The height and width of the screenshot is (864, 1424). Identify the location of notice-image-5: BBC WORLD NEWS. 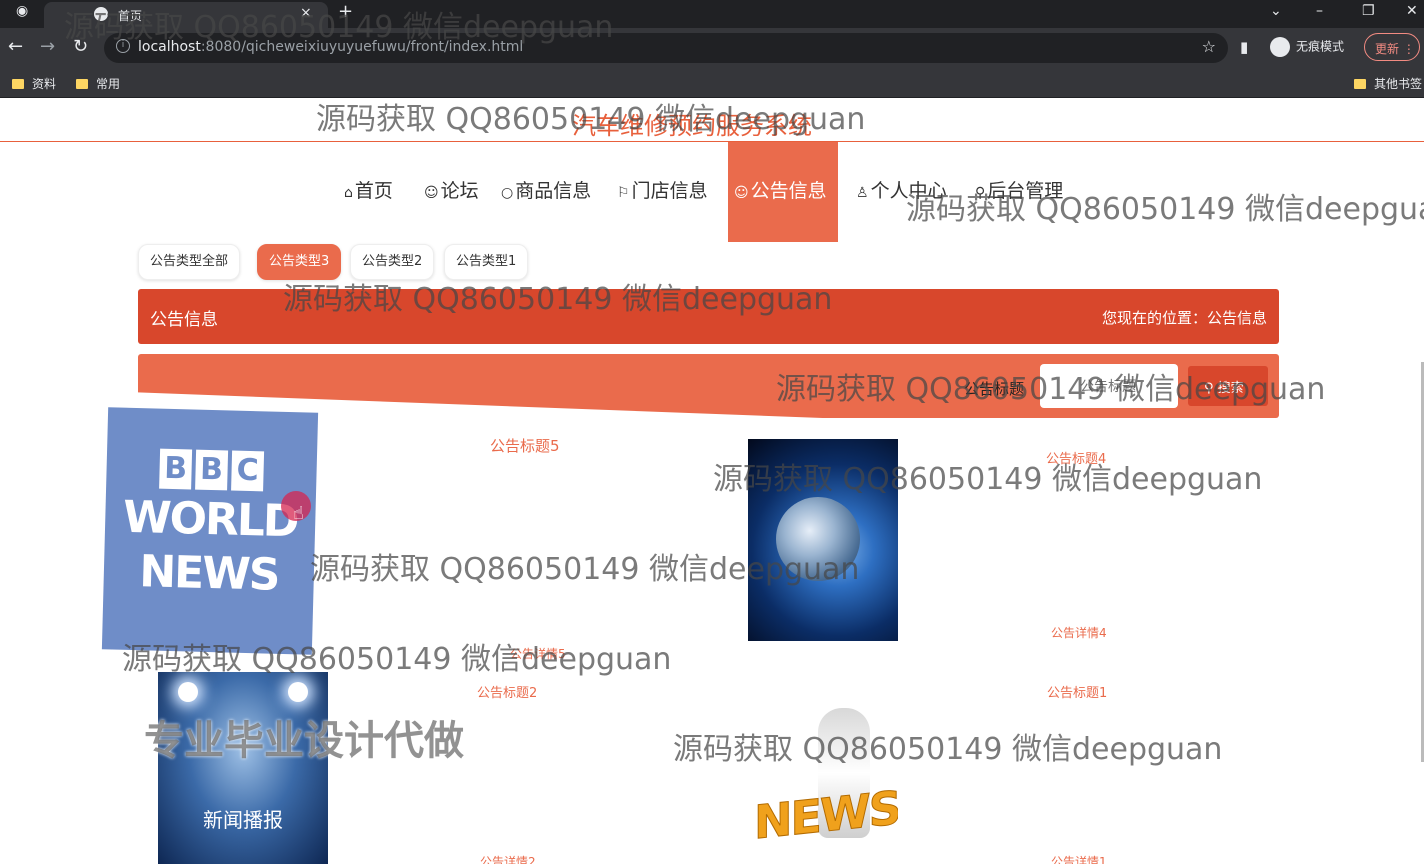
(210, 531).